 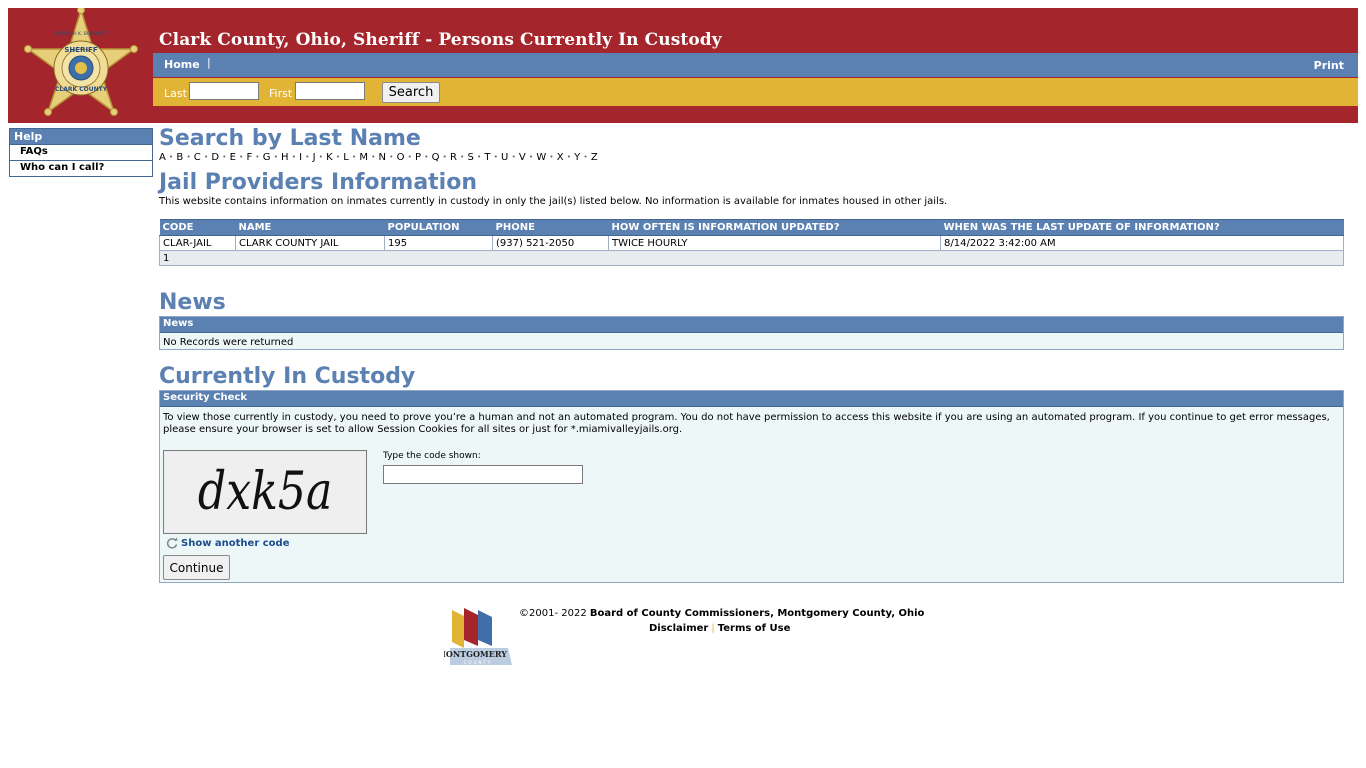 I want to click on last-name-input, so click(x=224, y=91).